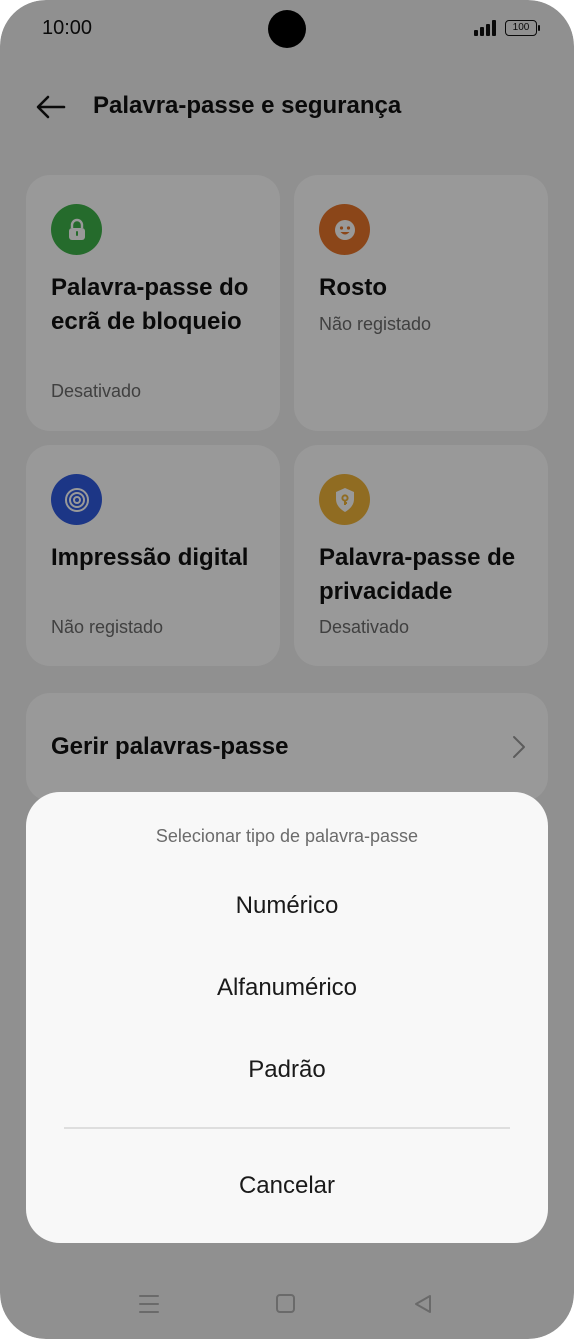  I want to click on cancel-button: Cancelar, so click(287, 1186).